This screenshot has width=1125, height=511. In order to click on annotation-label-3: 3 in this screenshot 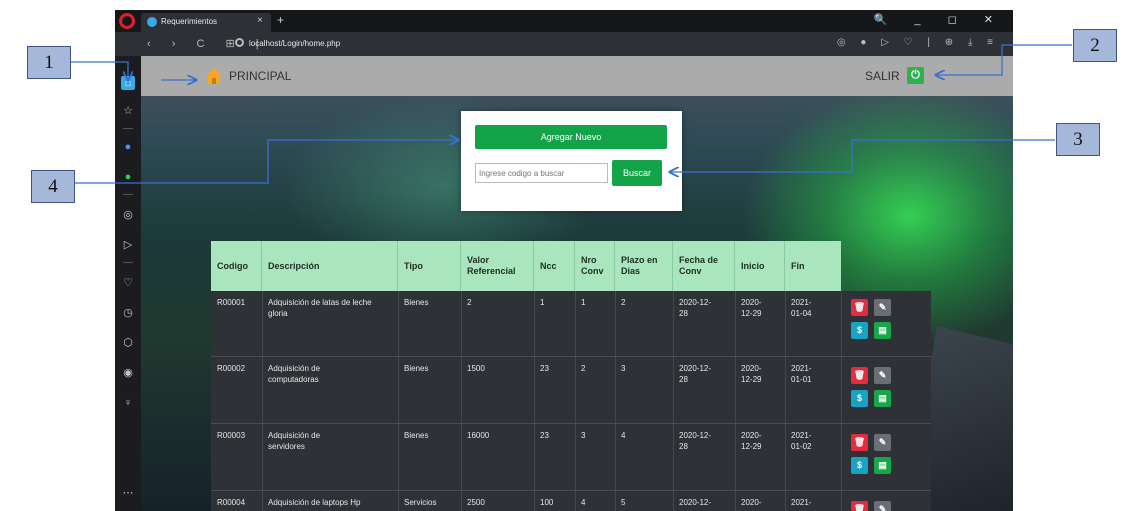, I will do `click(1078, 139)`.